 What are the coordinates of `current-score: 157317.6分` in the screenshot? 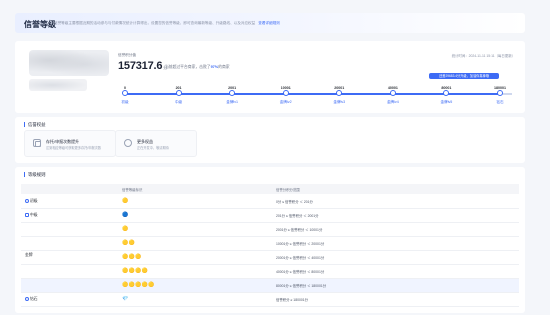 It's located at (142, 66).